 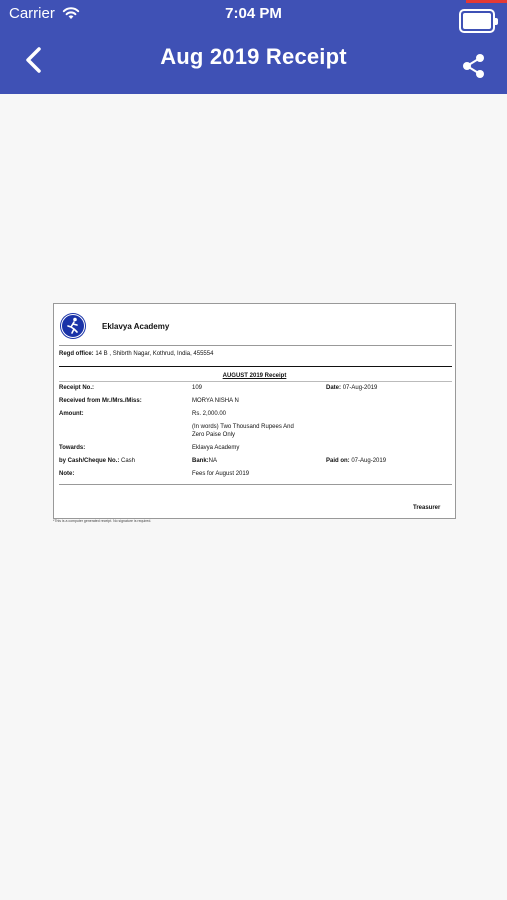 I want to click on treasurer-signature-label: Treasurer, so click(x=427, y=508).